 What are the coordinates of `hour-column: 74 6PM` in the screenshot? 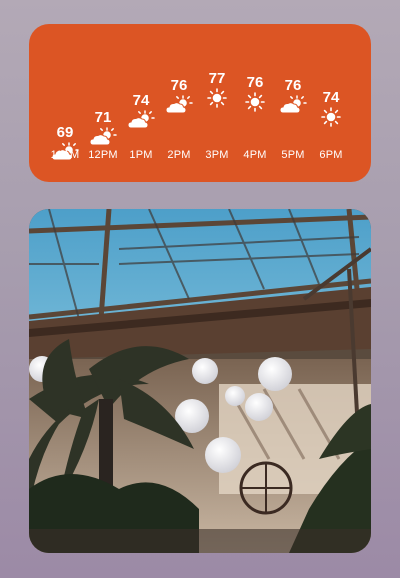 It's located at (331, 103).